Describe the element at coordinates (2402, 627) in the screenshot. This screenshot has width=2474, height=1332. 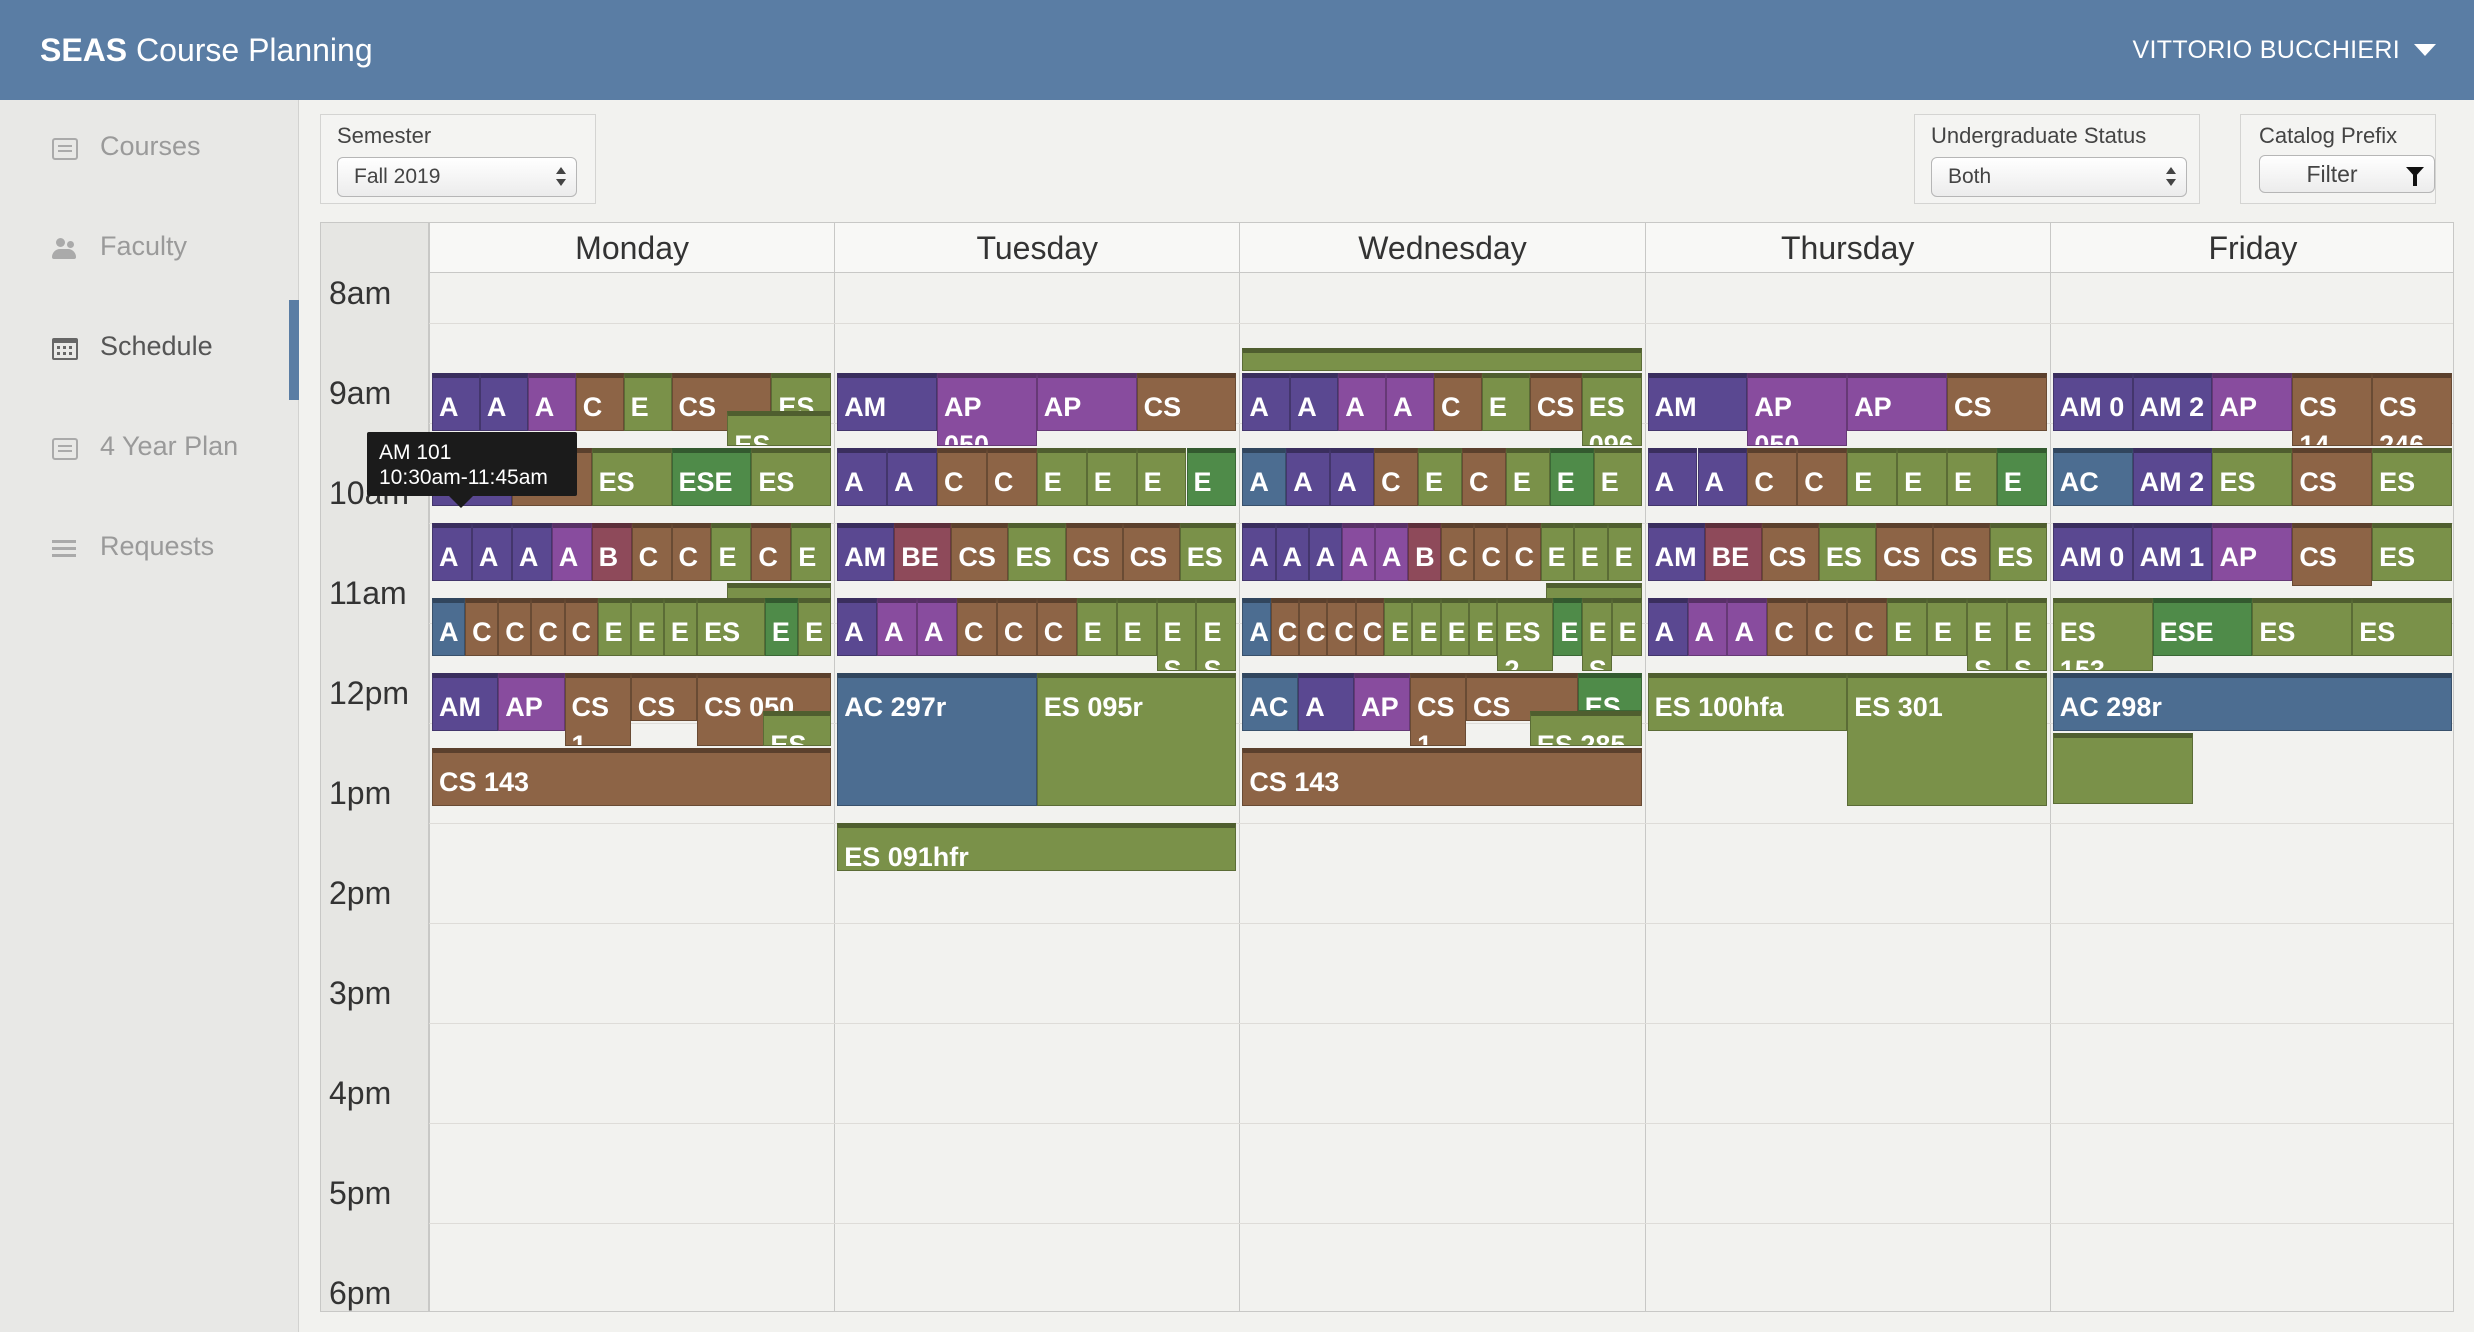
I see `course-block: ES 240` at that location.